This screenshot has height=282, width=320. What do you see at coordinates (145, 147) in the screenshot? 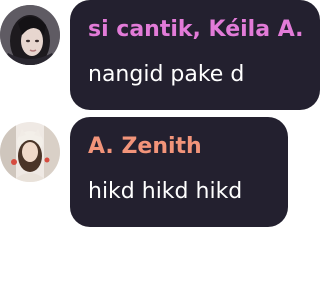
I see `sender-name: A. Zenith` at bounding box center [145, 147].